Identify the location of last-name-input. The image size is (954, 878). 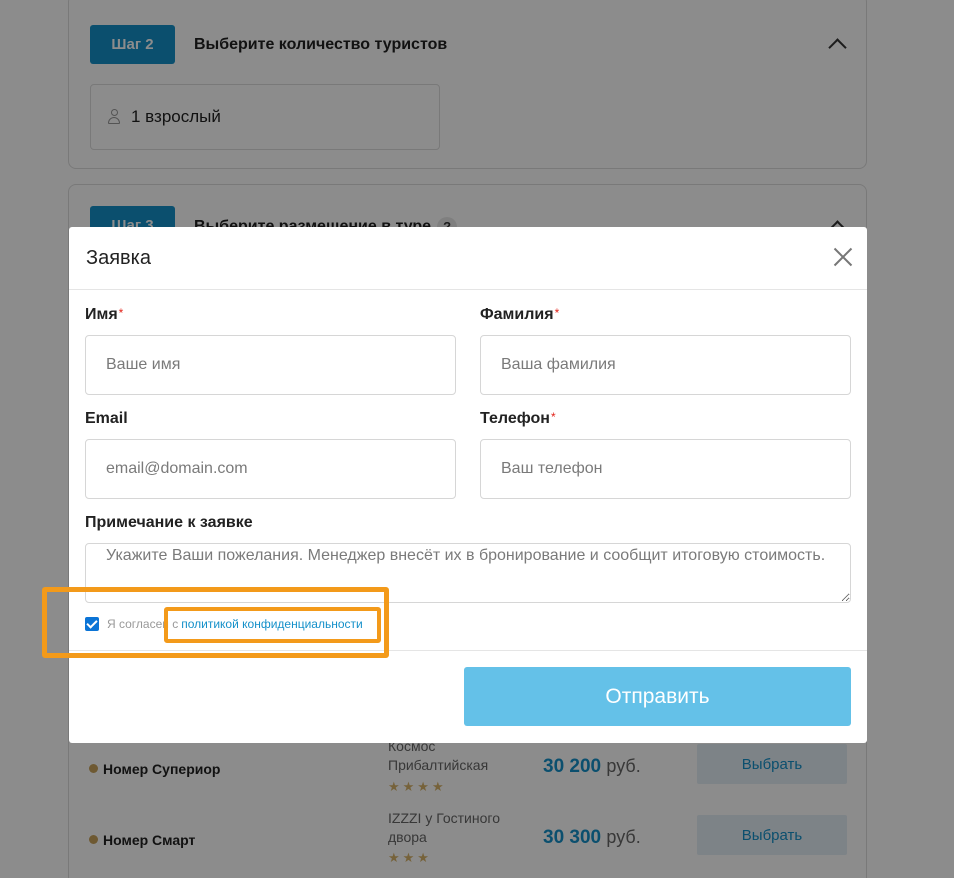
(665, 365).